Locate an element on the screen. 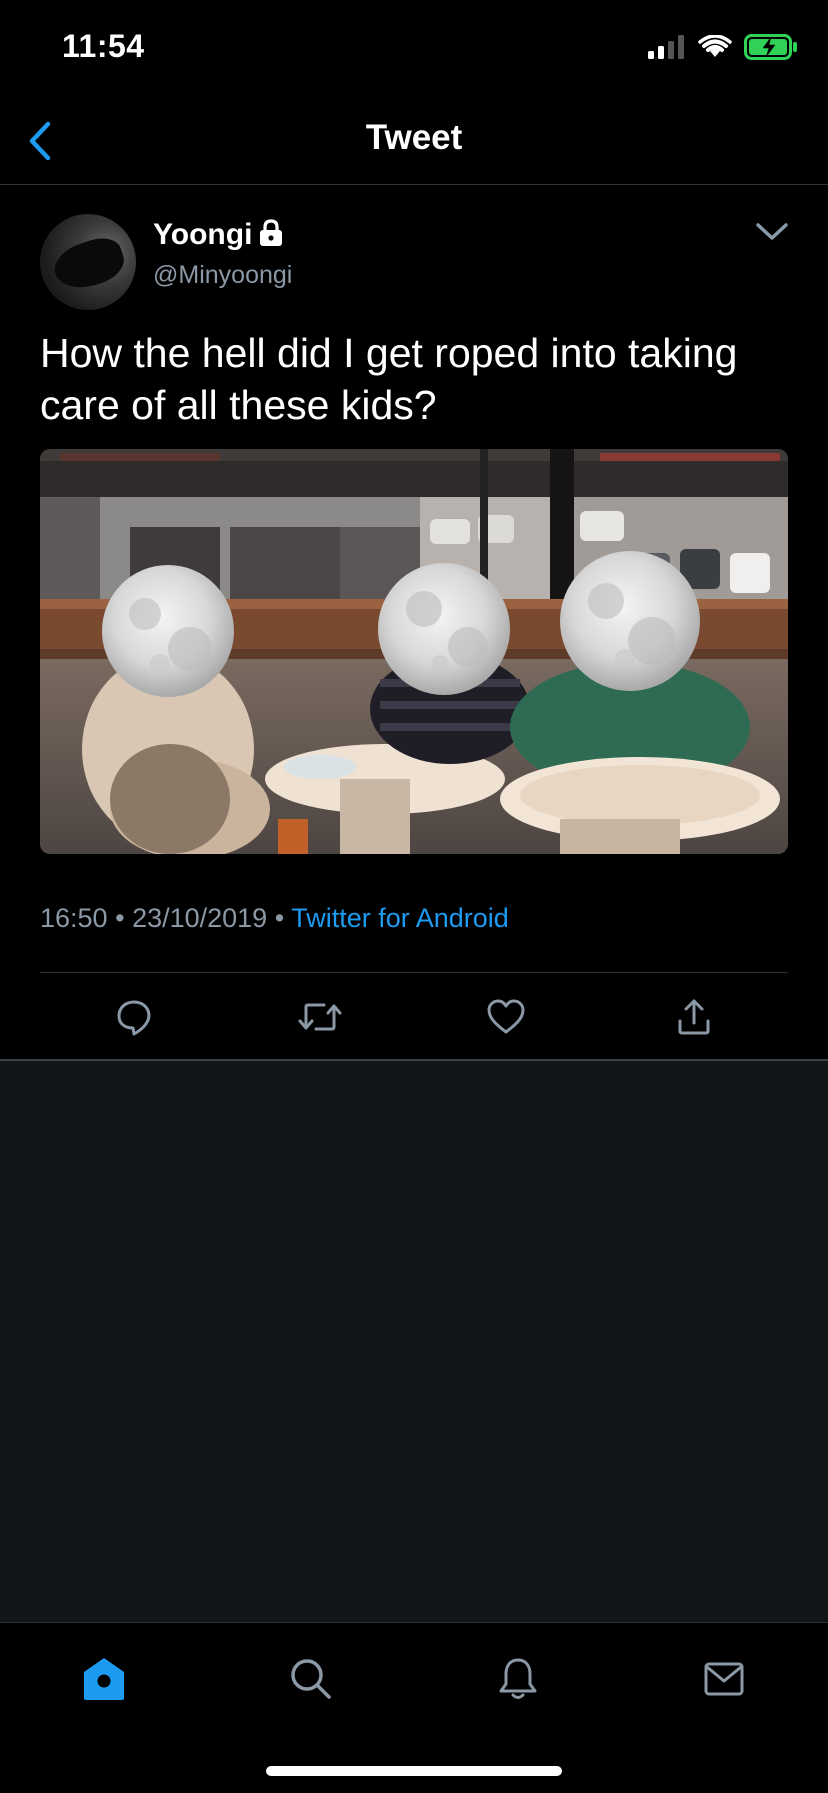 The image size is (828, 1793). tweet-date: 23/10/2019 is located at coordinates (200, 918).